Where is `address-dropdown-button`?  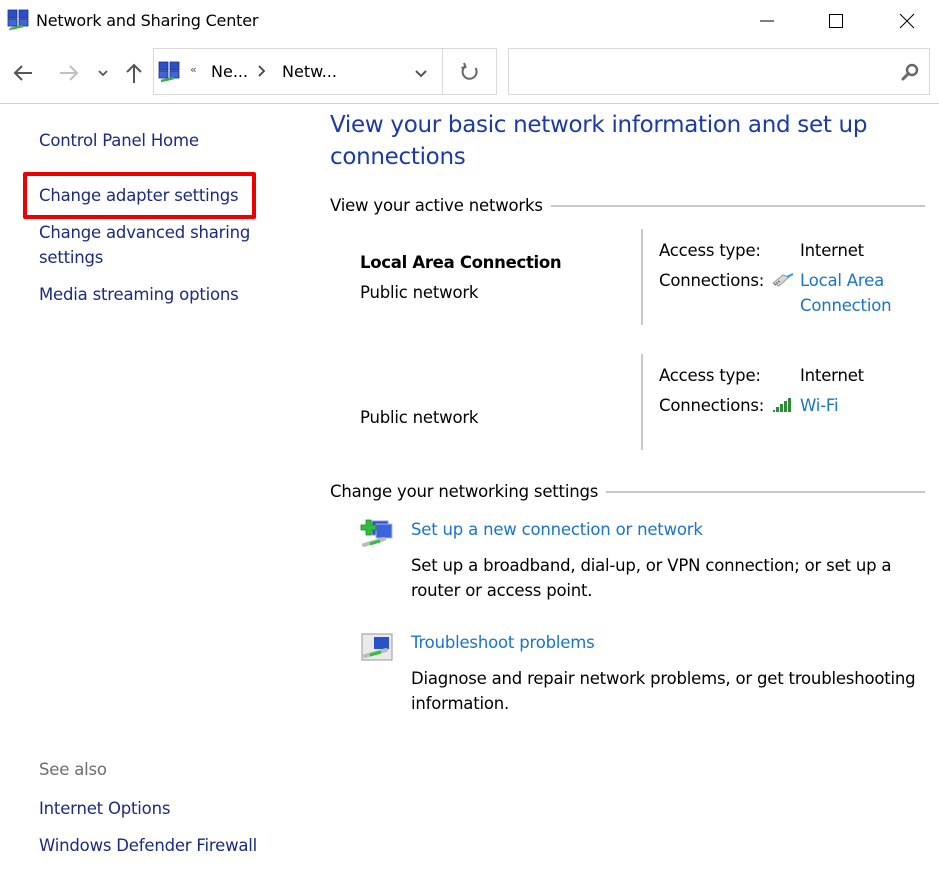 address-dropdown-button is located at coordinates (421, 73).